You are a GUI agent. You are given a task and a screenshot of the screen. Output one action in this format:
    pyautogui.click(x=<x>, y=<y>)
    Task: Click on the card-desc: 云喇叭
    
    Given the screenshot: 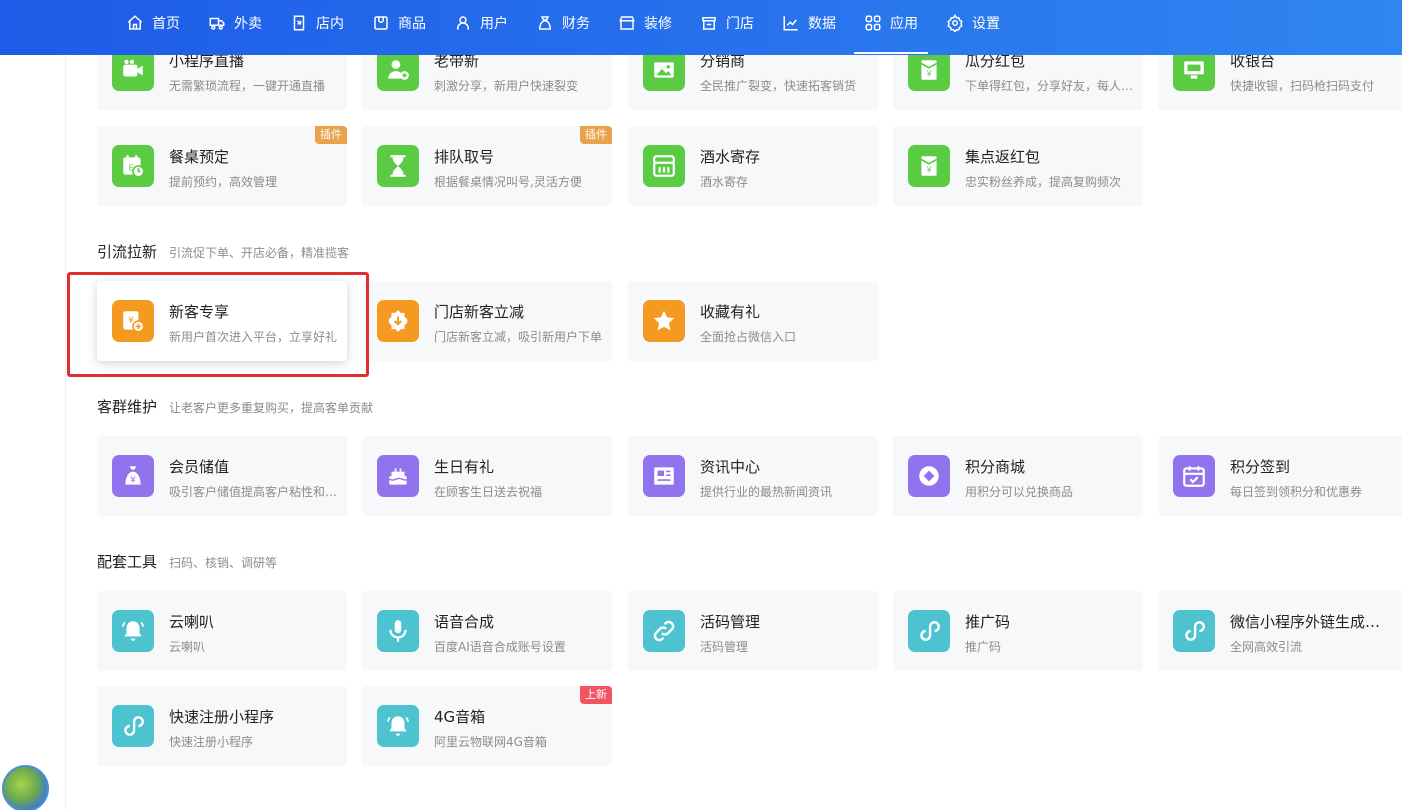 What is the action you would take?
    pyautogui.click(x=187, y=647)
    